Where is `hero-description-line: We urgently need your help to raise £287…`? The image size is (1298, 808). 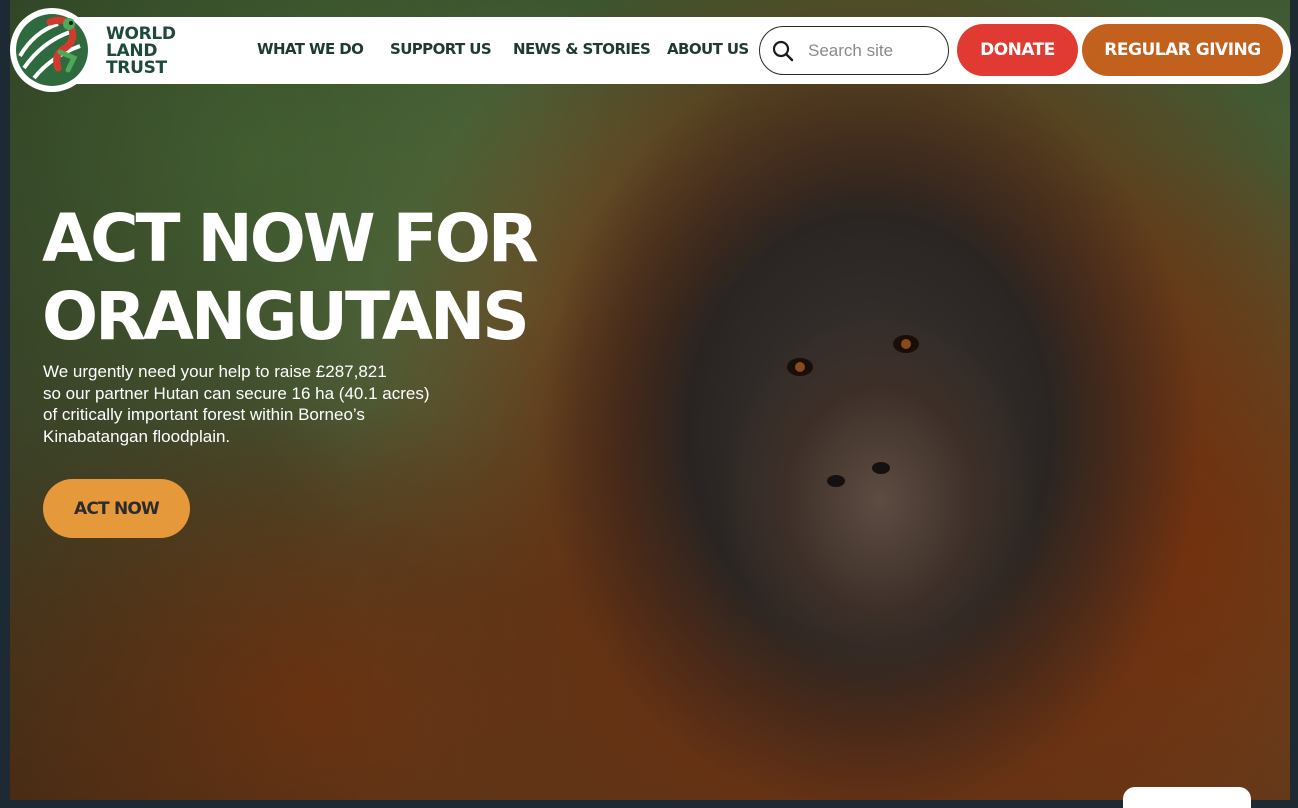
hero-description-line: We urgently need your help to raise £287… is located at coordinates (215, 371).